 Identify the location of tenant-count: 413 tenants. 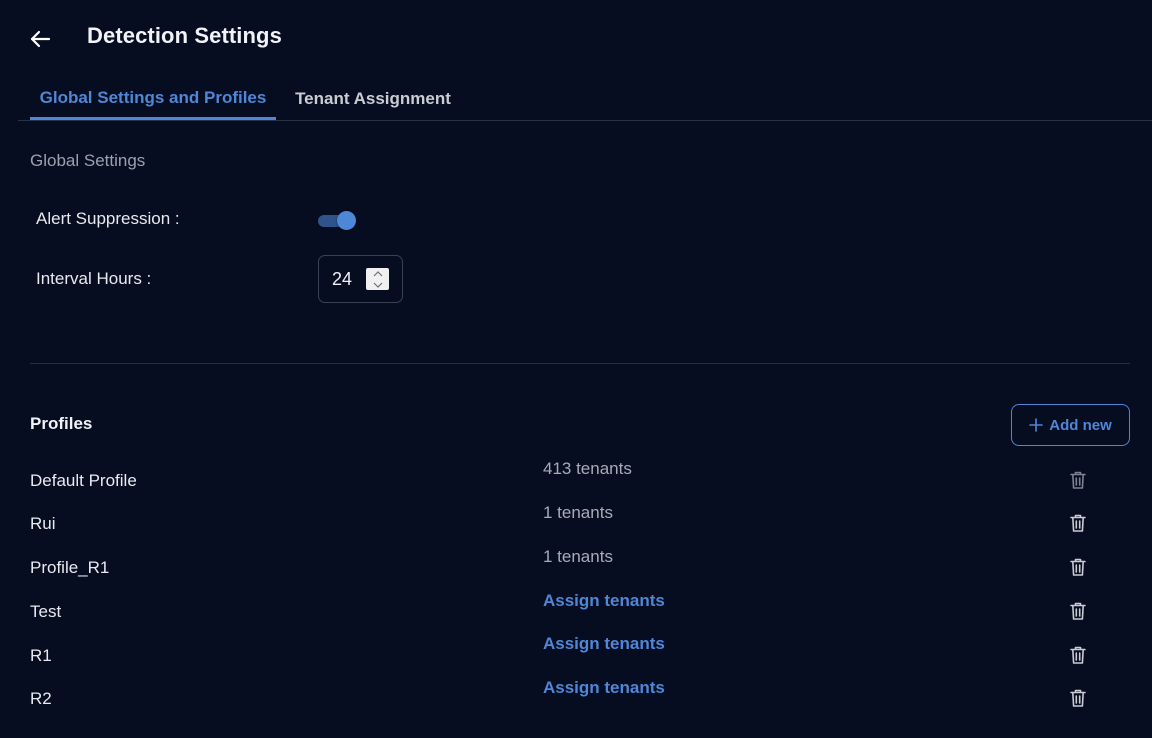
(587, 468).